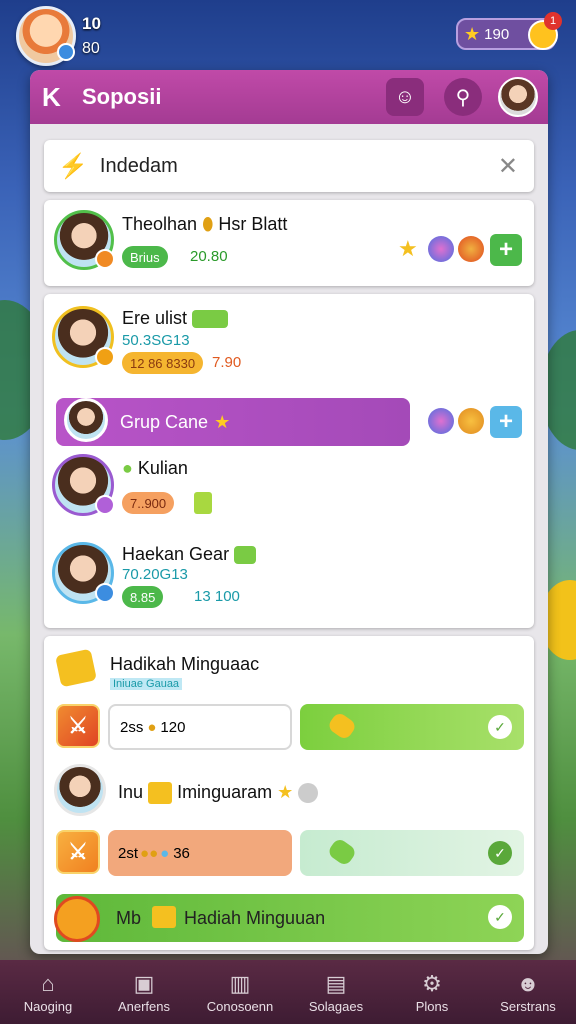  I want to click on reward-field-value: 120, so click(173, 727).